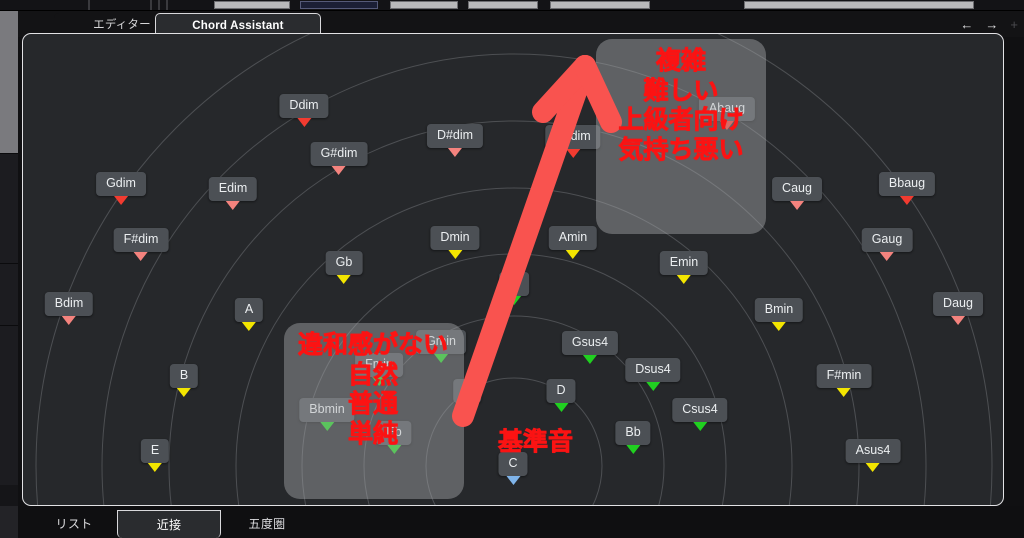 This screenshot has width=1024, height=538. I want to click on chord-chip-label: Gdim, so click(121, 184).